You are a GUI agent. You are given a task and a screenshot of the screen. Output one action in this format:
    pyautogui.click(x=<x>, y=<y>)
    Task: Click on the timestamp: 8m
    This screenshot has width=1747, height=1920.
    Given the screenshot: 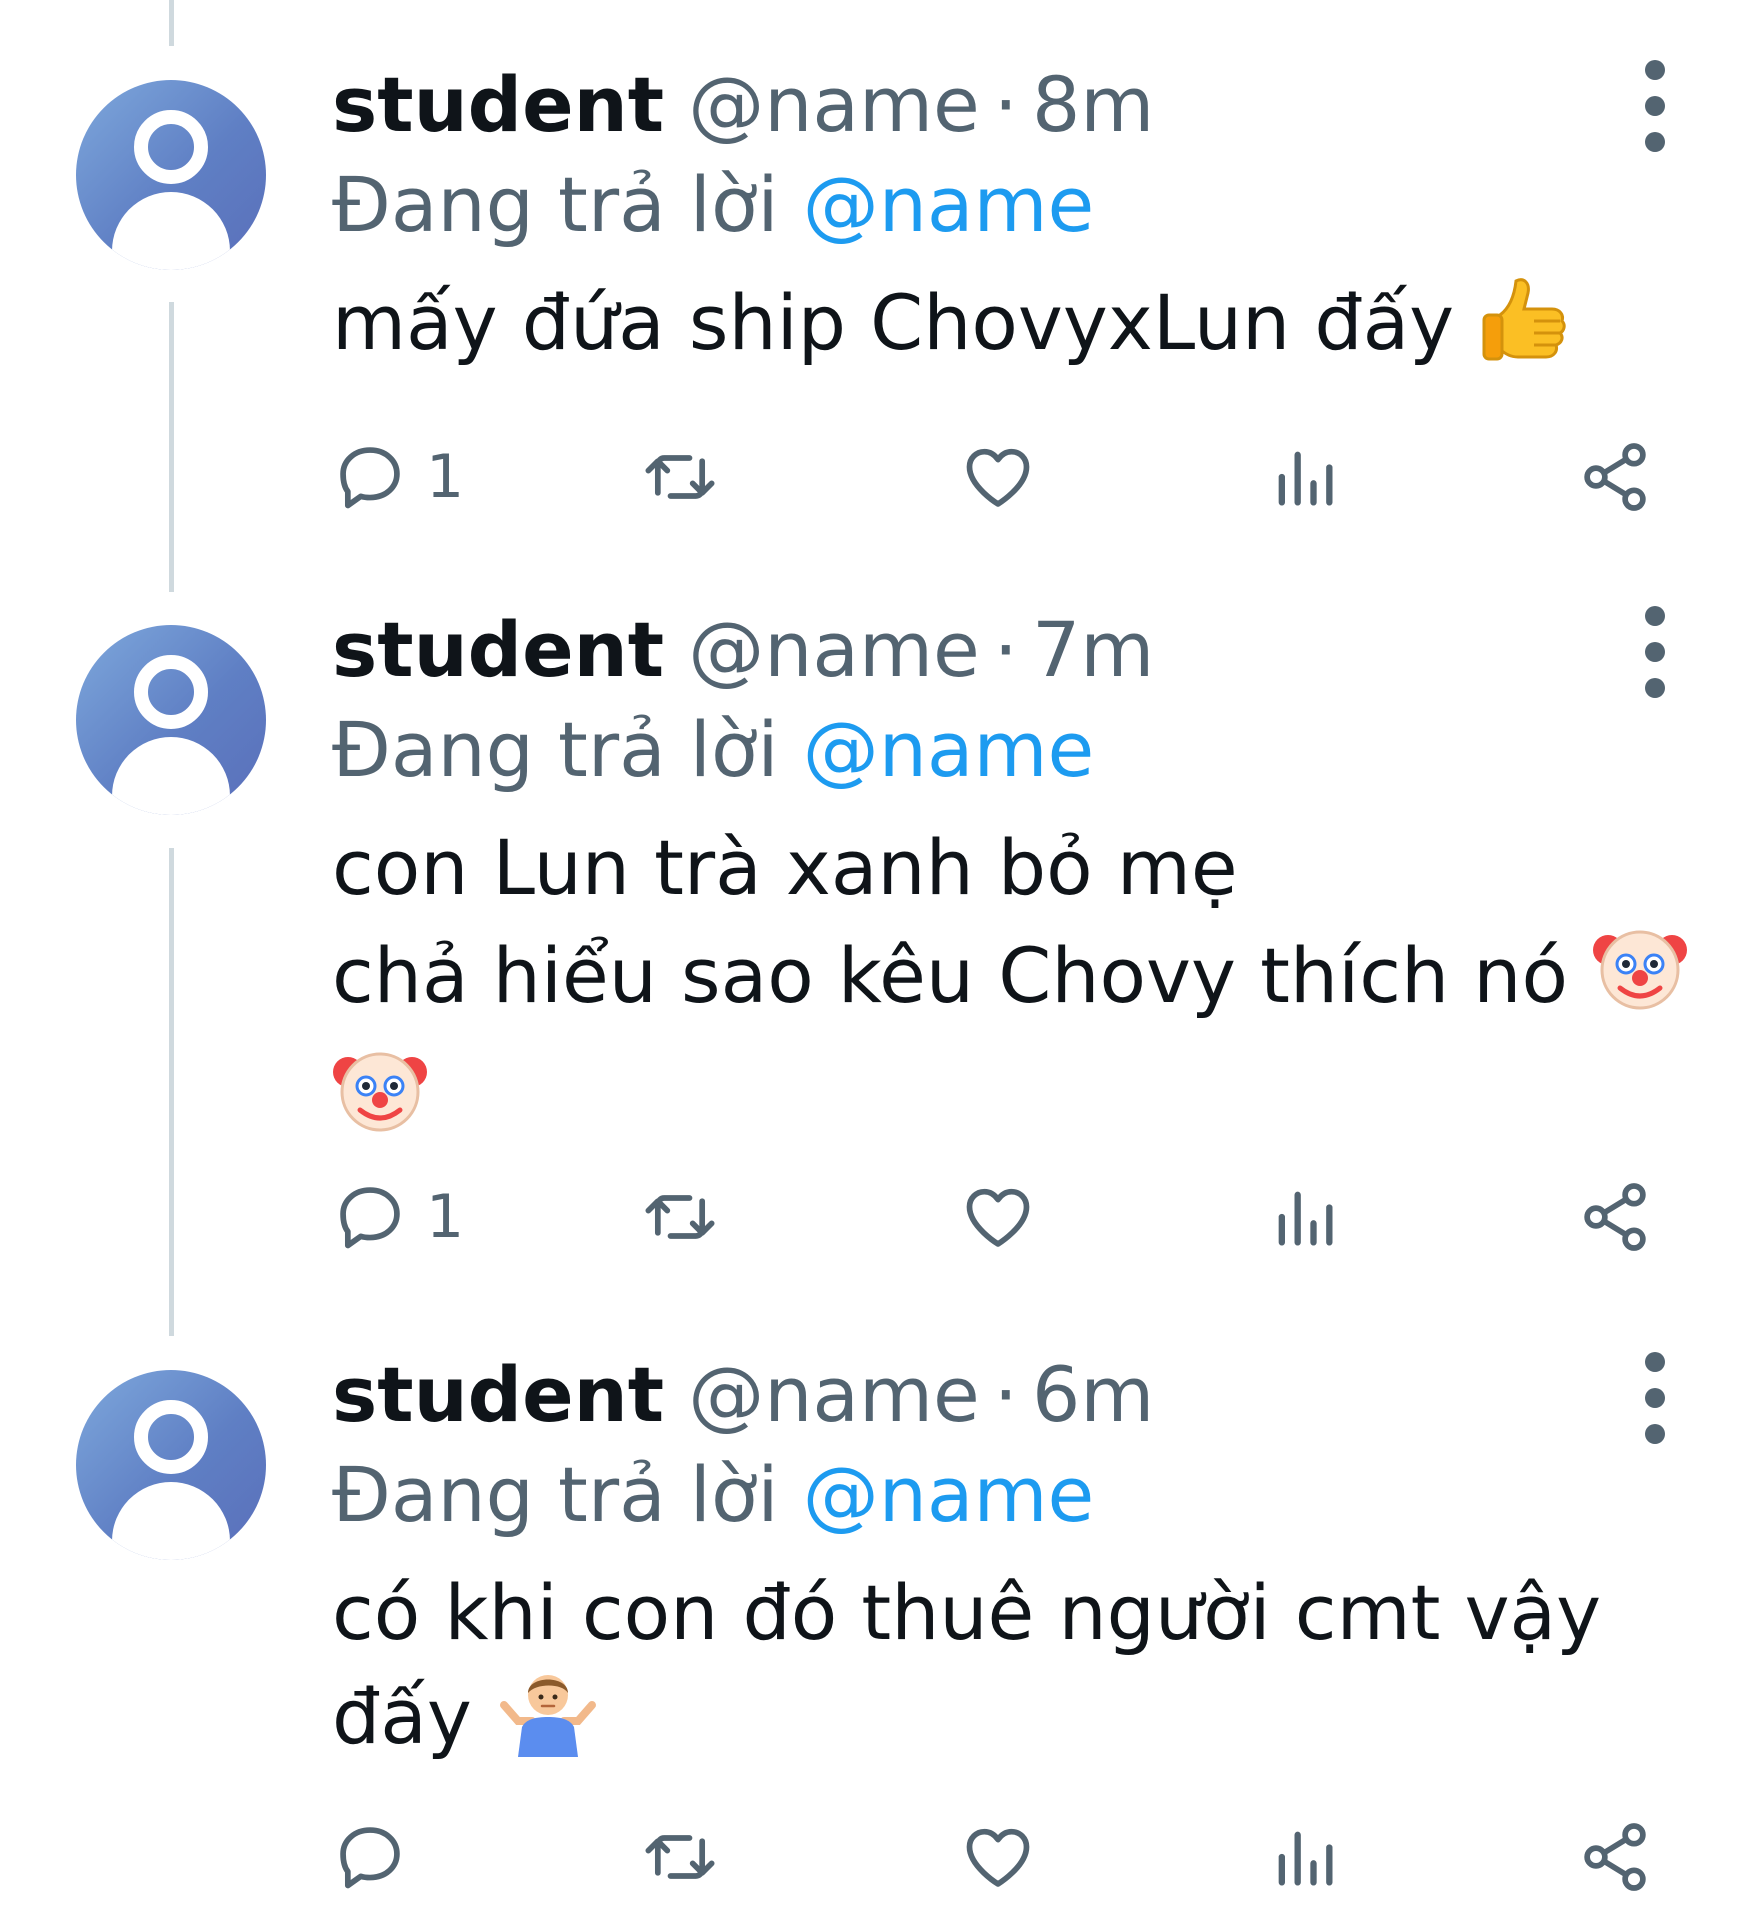 What is the action you would take?
    pyautogui.click(x=1093, y=104)
    